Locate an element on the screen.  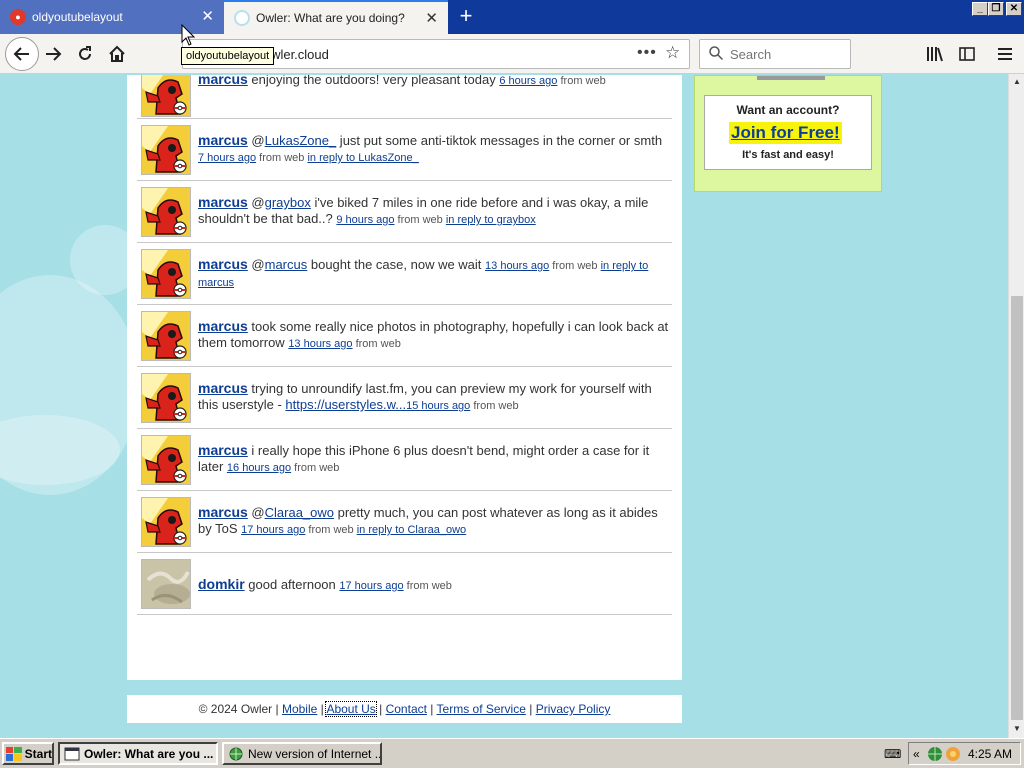
arrow-right-icon is located at coordinates (54, 54).